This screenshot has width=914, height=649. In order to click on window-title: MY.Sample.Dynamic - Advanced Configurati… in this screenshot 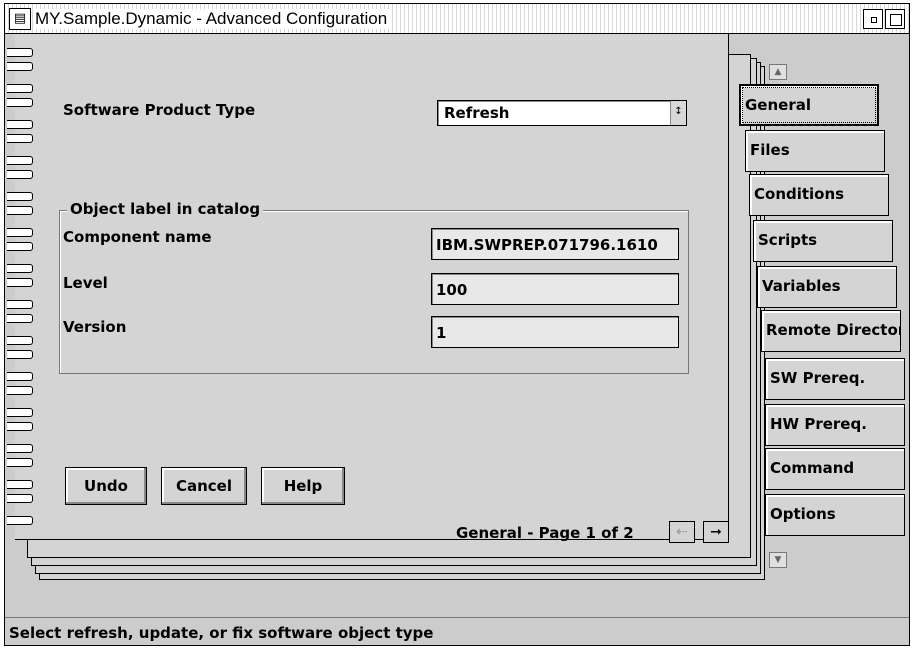, I will do `click(212, 19)`.